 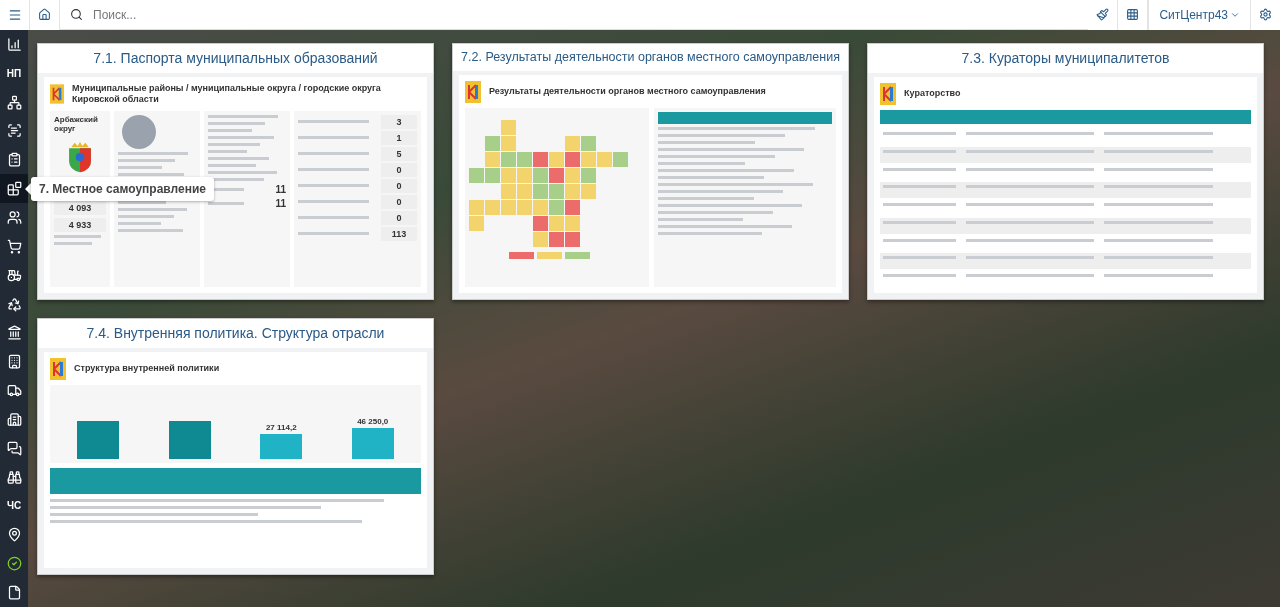 I want to click on network-icon, so click(x=14, y=102).